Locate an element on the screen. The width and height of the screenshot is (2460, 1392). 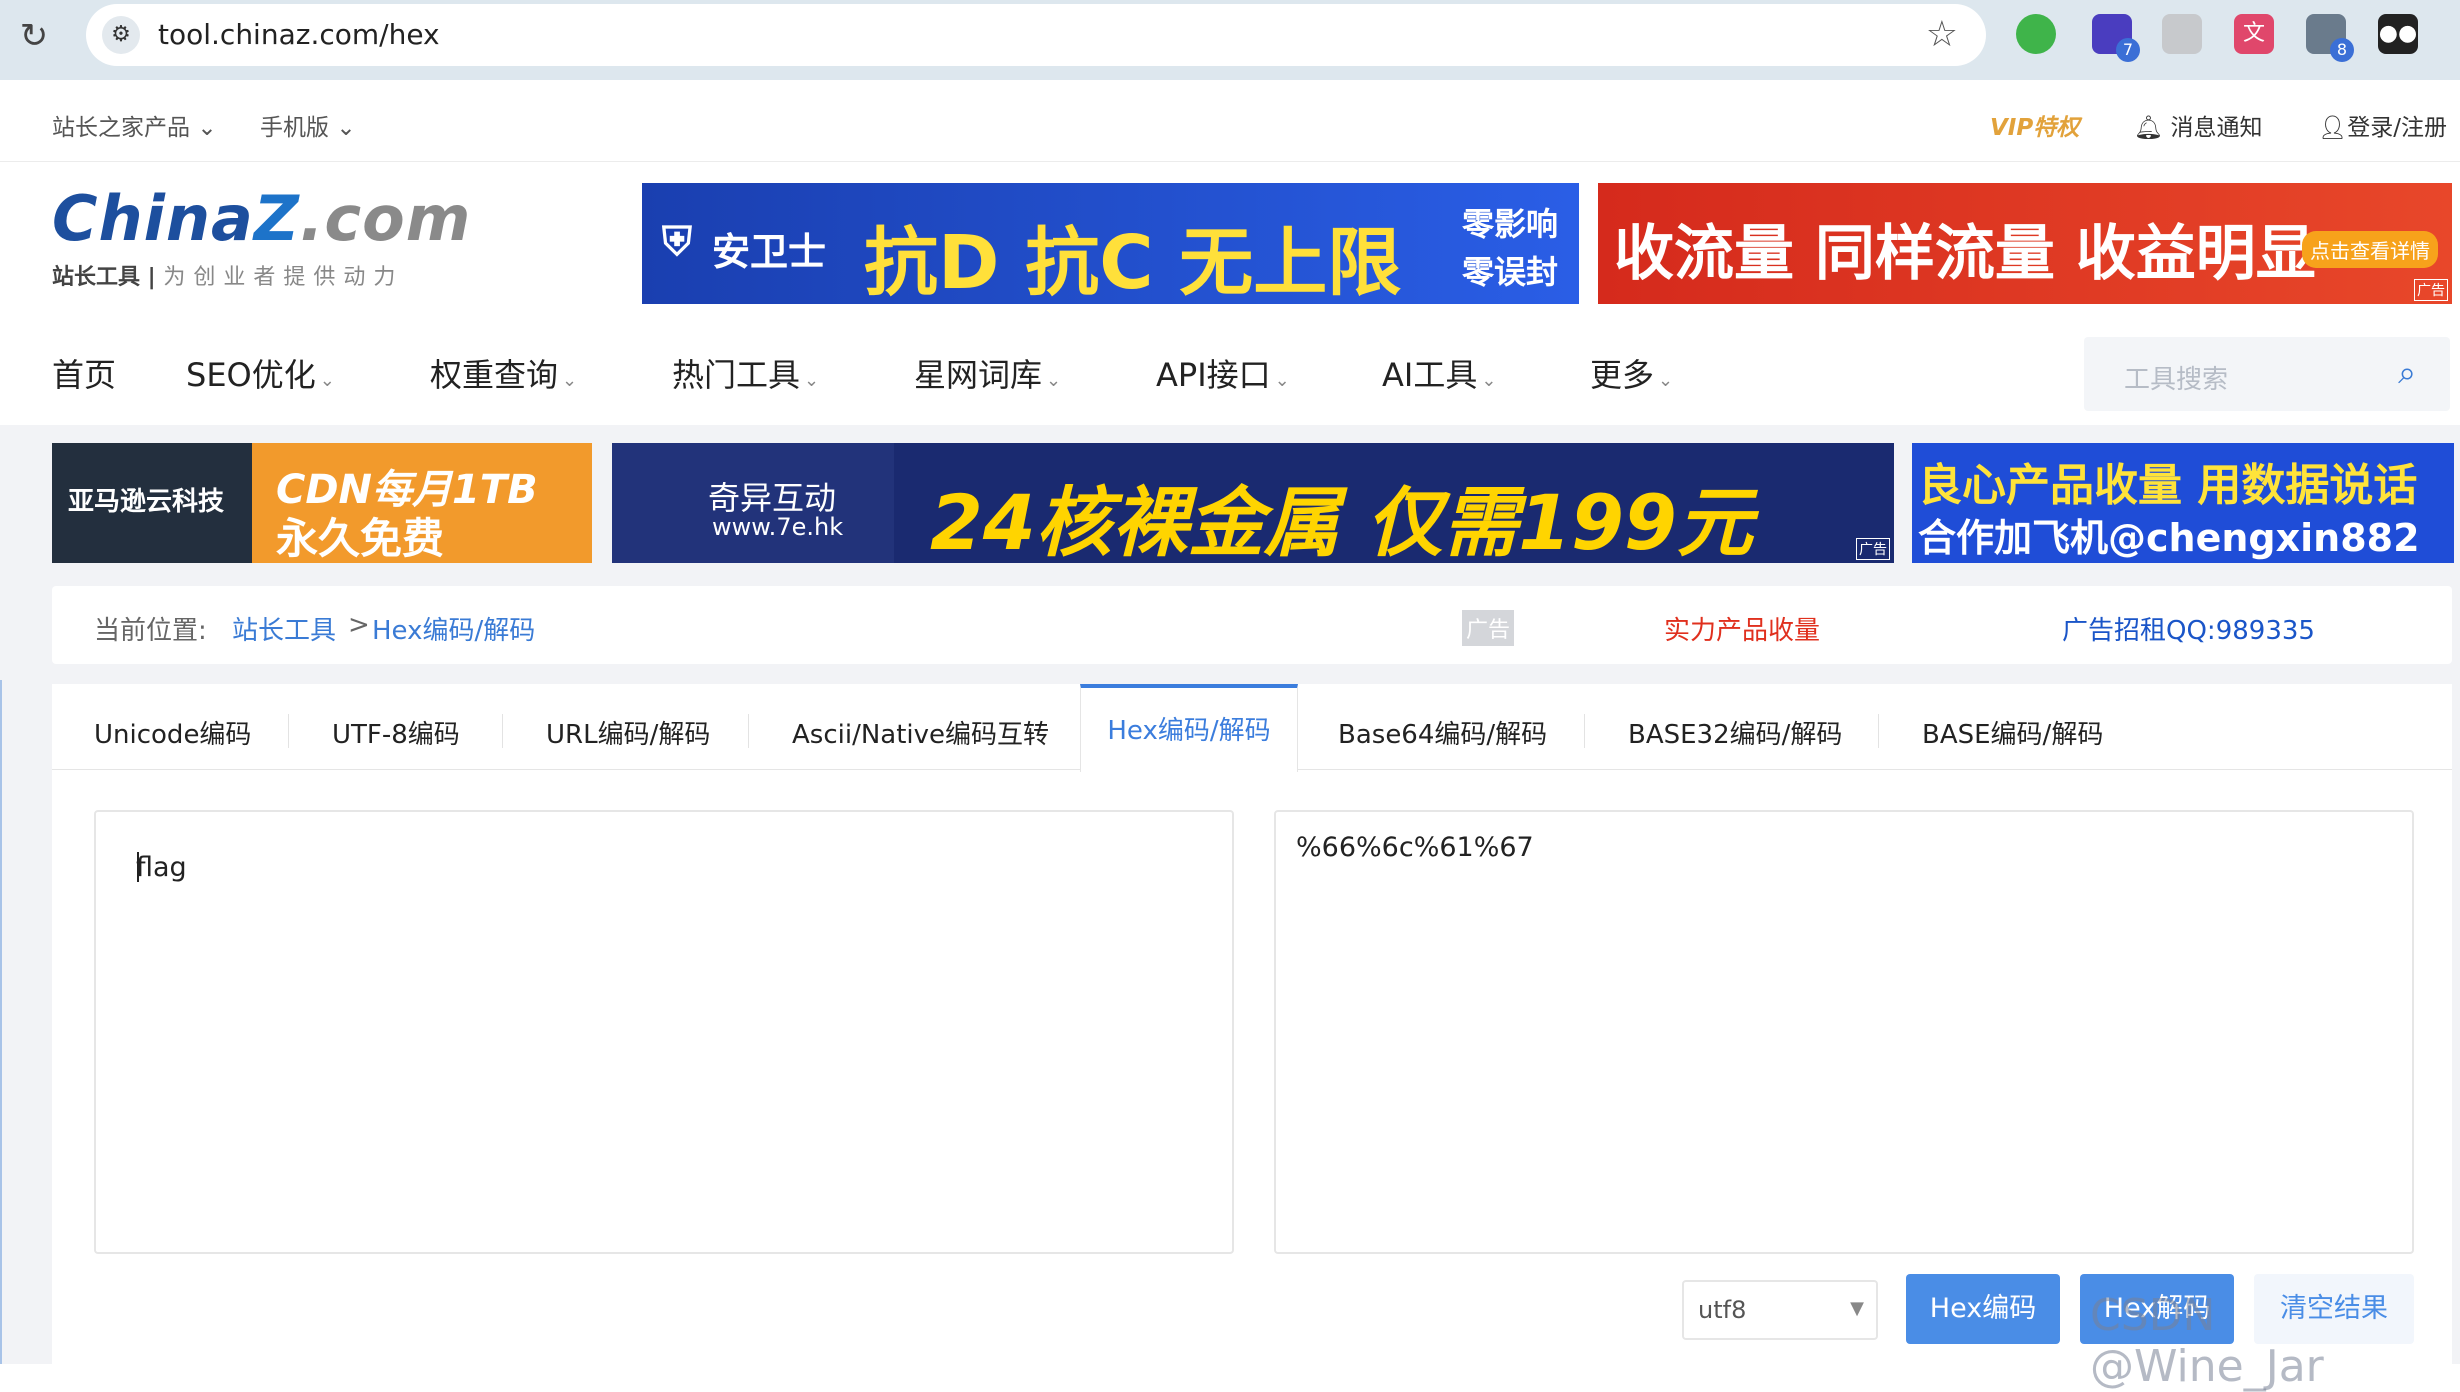
login-link: 👤︎登录/注册 is located at coordinates (2382, 125).